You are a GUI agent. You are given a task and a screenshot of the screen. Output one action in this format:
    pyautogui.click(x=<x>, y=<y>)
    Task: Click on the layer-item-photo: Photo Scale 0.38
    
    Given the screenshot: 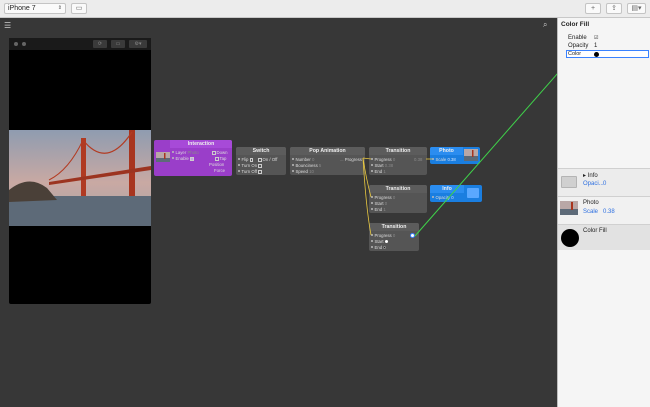 What is the action you would take?
    pyautogui.click(x=604, y=210)
    